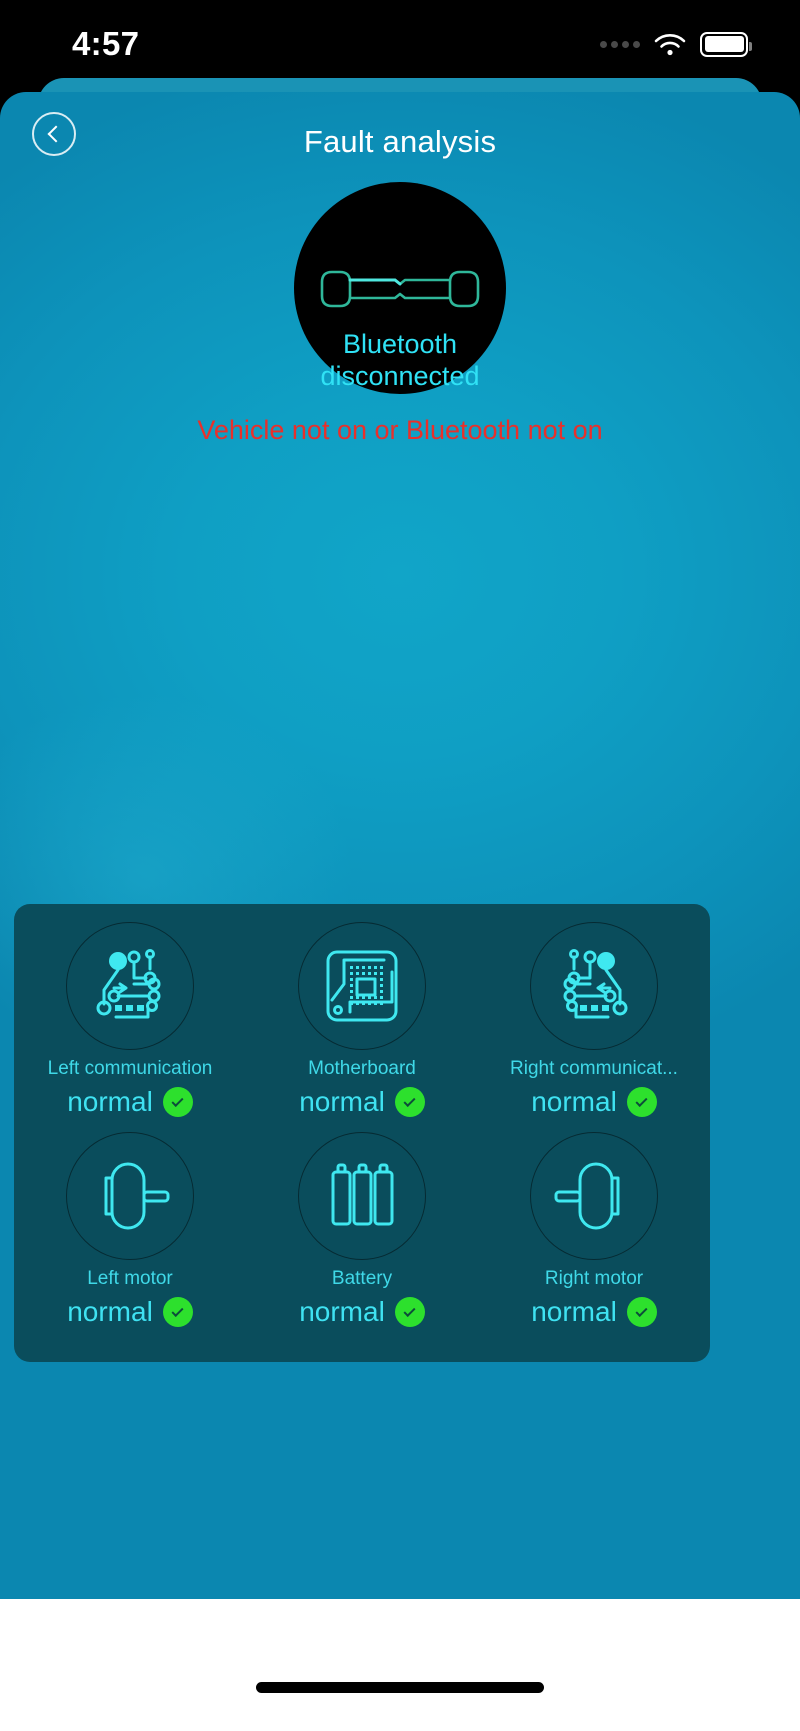 This screenshot has width=800, height=1731. Describe the element at coordinates (362, 986) in the screenshot. I see `motherboard-chip-icon` at that location.